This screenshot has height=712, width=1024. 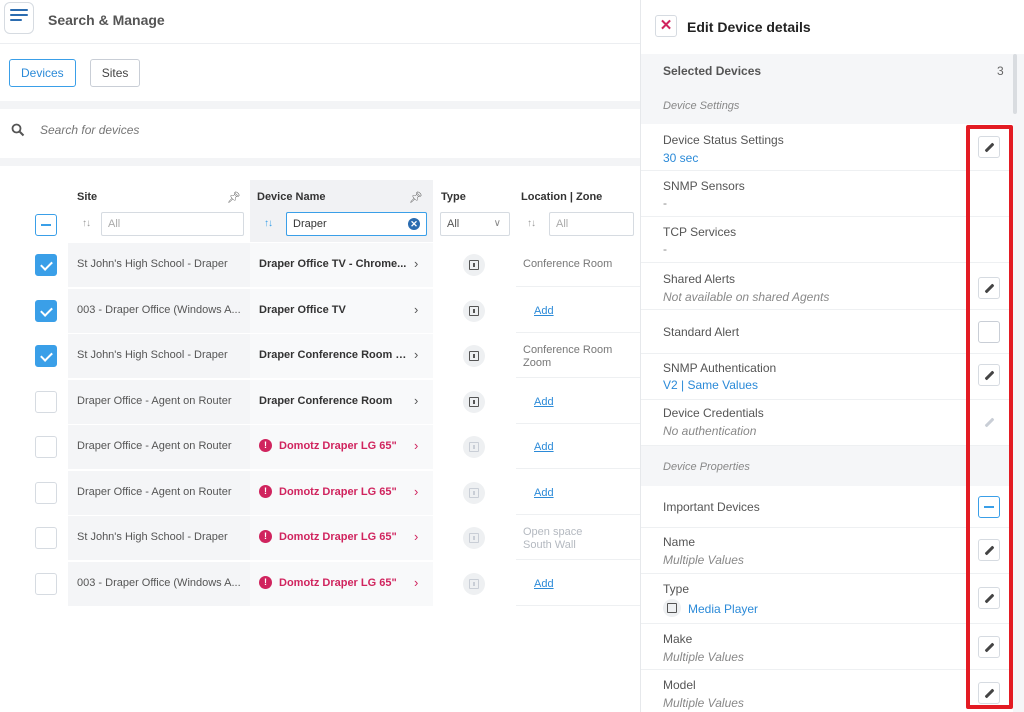 What do you see at coordinates (334, 401) in the screenshot?
I see `row-device-name: Draper Conference Room` at bounding box center [334, 401].